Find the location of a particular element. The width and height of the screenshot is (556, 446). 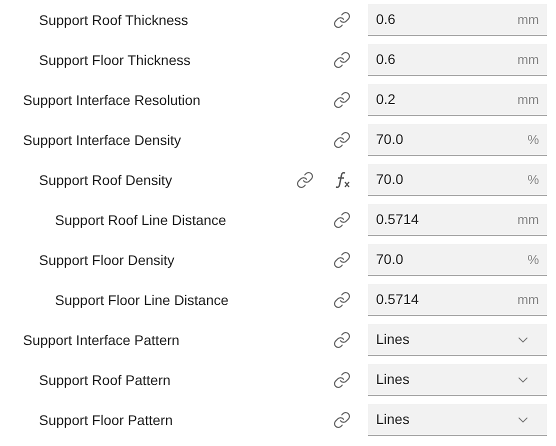

setting-label: Support Interface Density is located at coordinates (102, 140).